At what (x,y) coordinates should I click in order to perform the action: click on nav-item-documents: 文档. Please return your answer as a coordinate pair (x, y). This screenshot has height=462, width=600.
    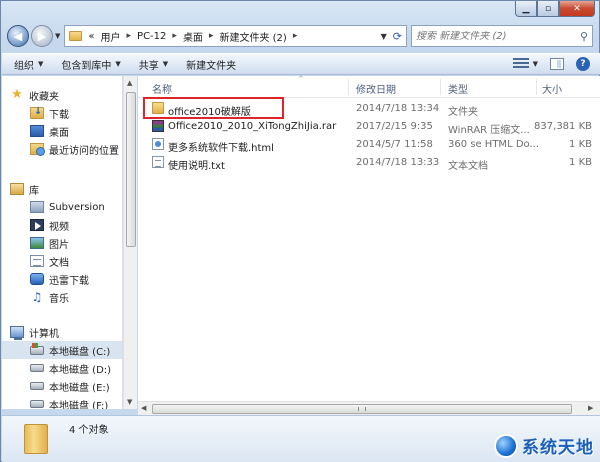
    Looking at the image, I should click on (62, 261).